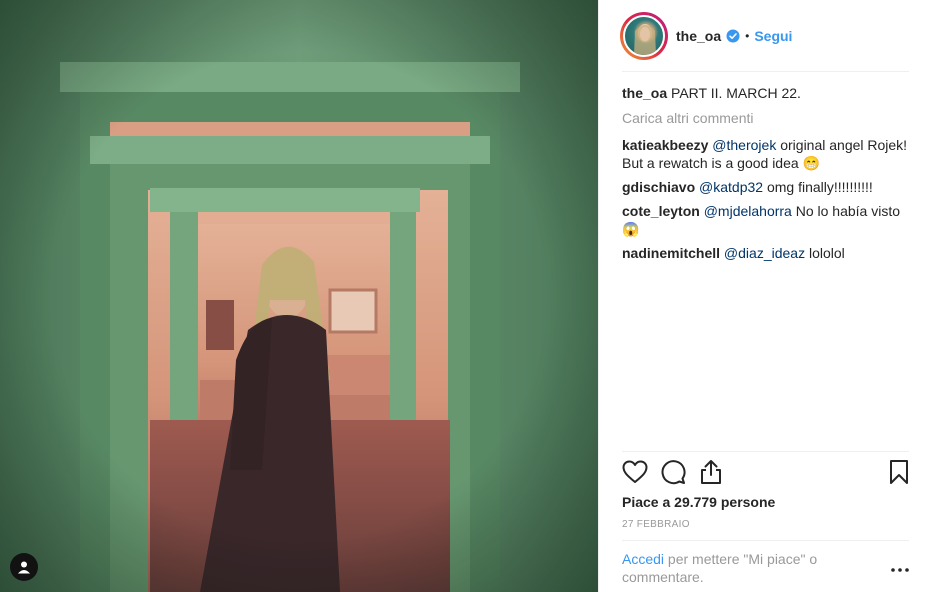  I want to click on caption-text: PART II. MARCH 22., so click(734, 93).